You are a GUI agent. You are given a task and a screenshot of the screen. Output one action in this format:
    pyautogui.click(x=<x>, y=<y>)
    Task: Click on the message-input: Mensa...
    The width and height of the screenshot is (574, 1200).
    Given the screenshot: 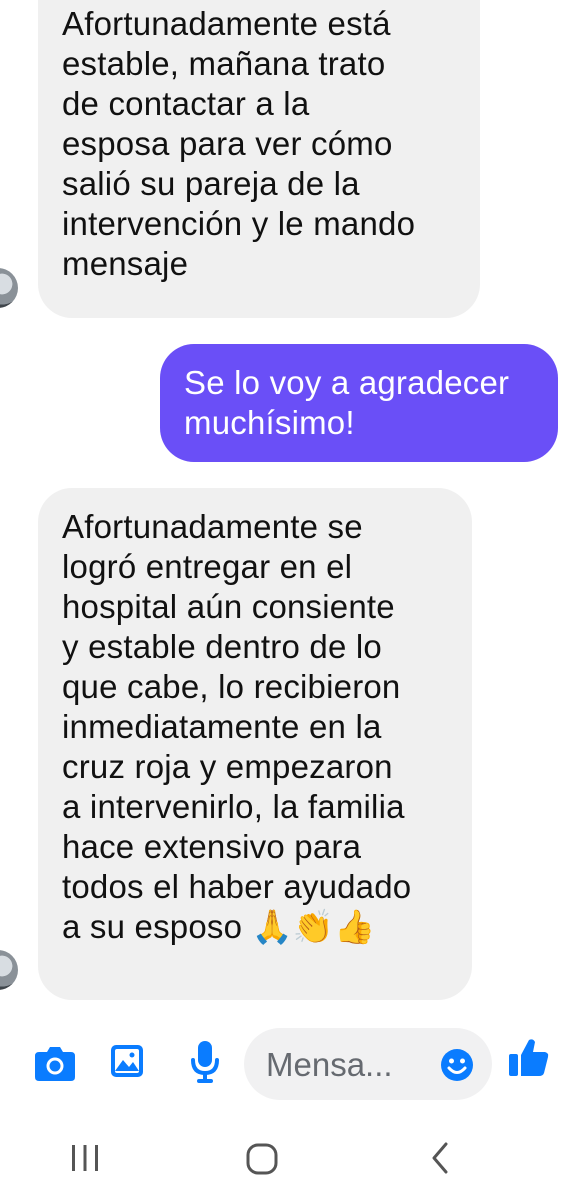 What is the action you would take?
    pyautogui.click(x=368, y=1064)
    